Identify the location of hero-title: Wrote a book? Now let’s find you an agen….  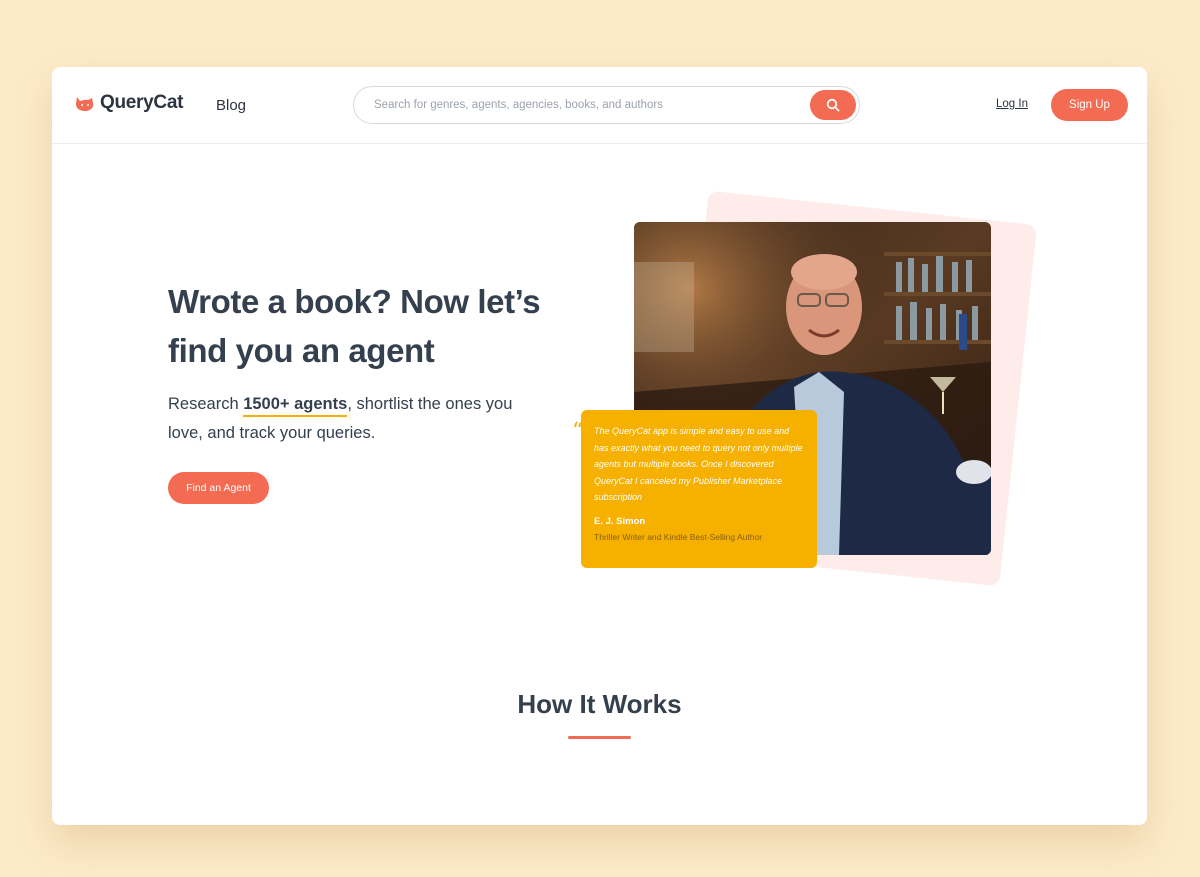
(354, 326).